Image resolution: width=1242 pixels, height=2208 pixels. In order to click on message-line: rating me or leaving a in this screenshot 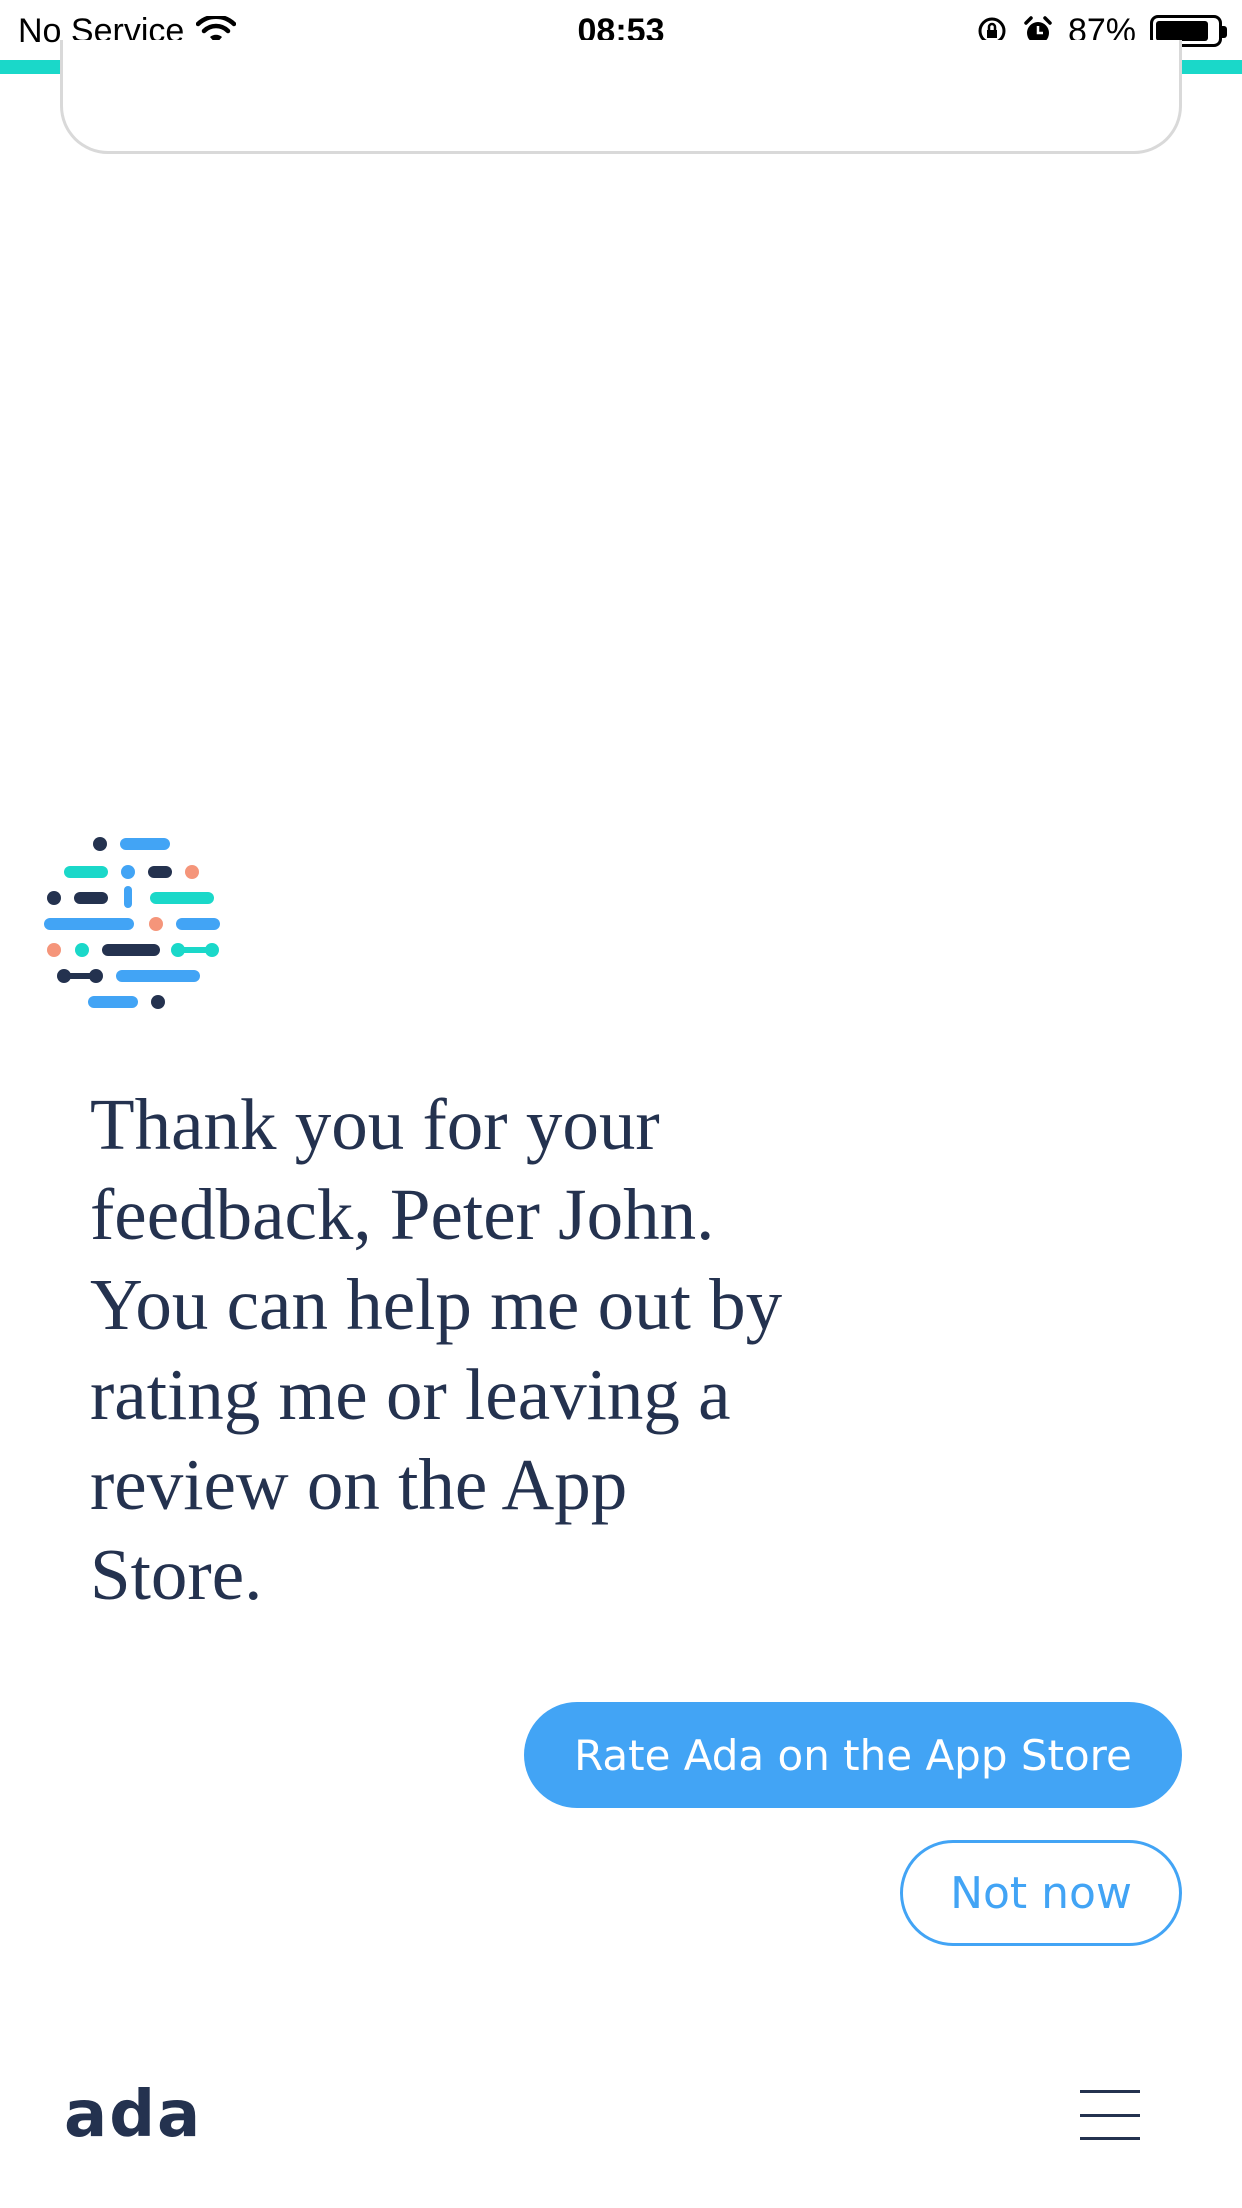, I will do `click(410, 1394)`.